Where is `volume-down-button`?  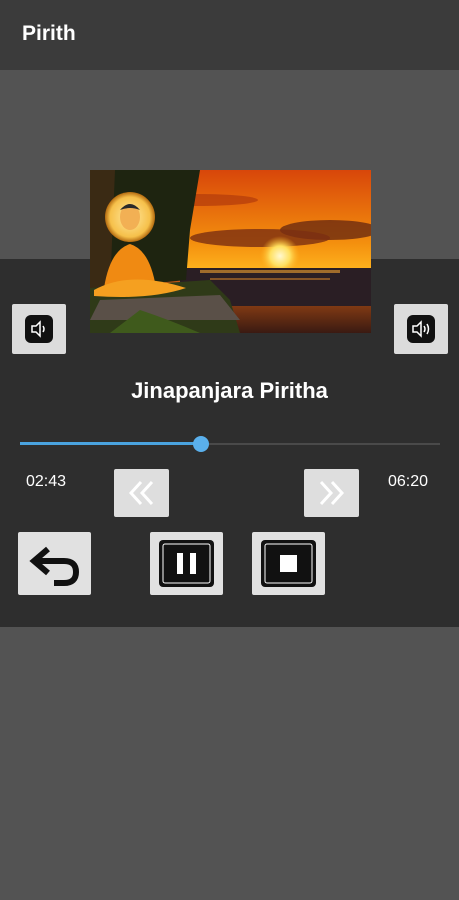 volume-down-button is located at coordinates (39, 329).